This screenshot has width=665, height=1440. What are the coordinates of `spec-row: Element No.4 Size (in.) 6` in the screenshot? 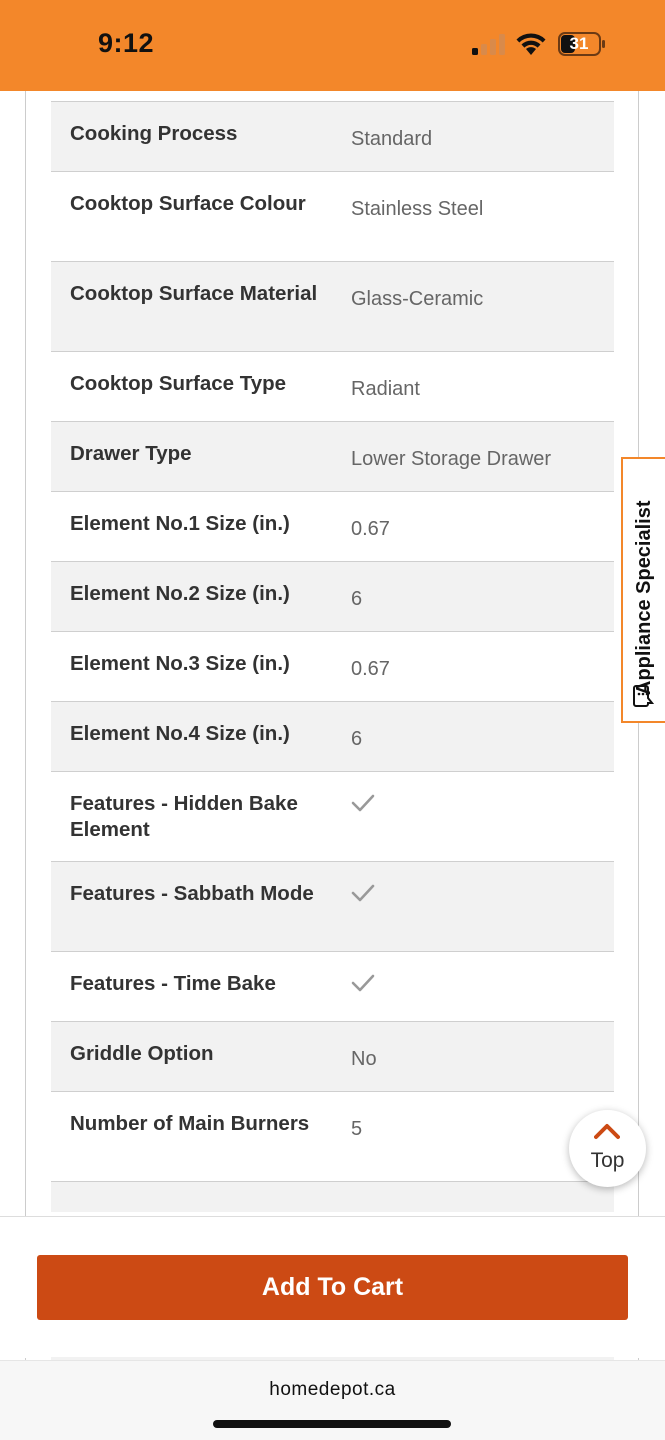 It's located at (332, 737).